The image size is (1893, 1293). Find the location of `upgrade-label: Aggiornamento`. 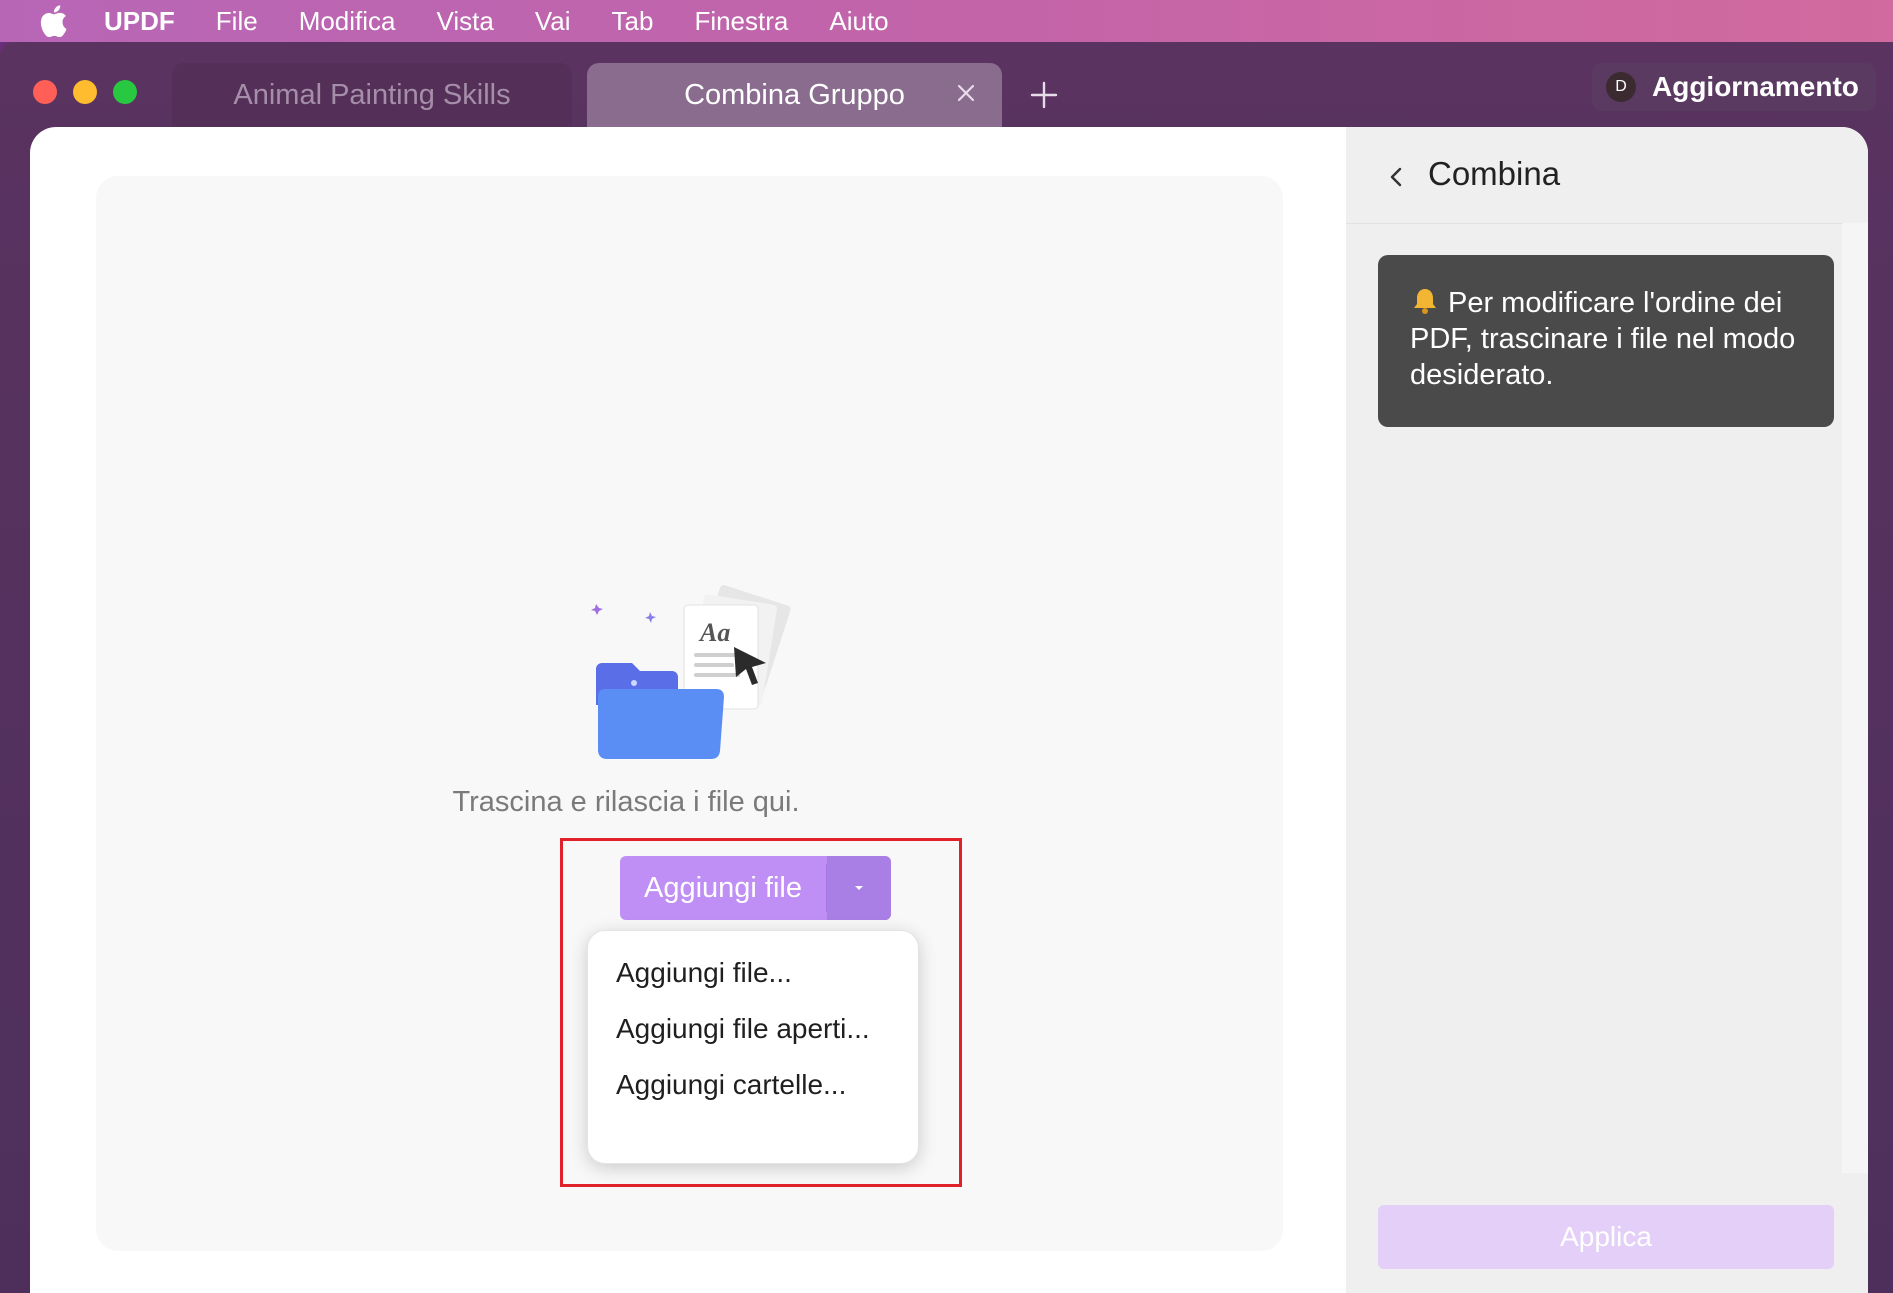

upgrade-label: Aggiornamento is located at coordinates (1755, 86).